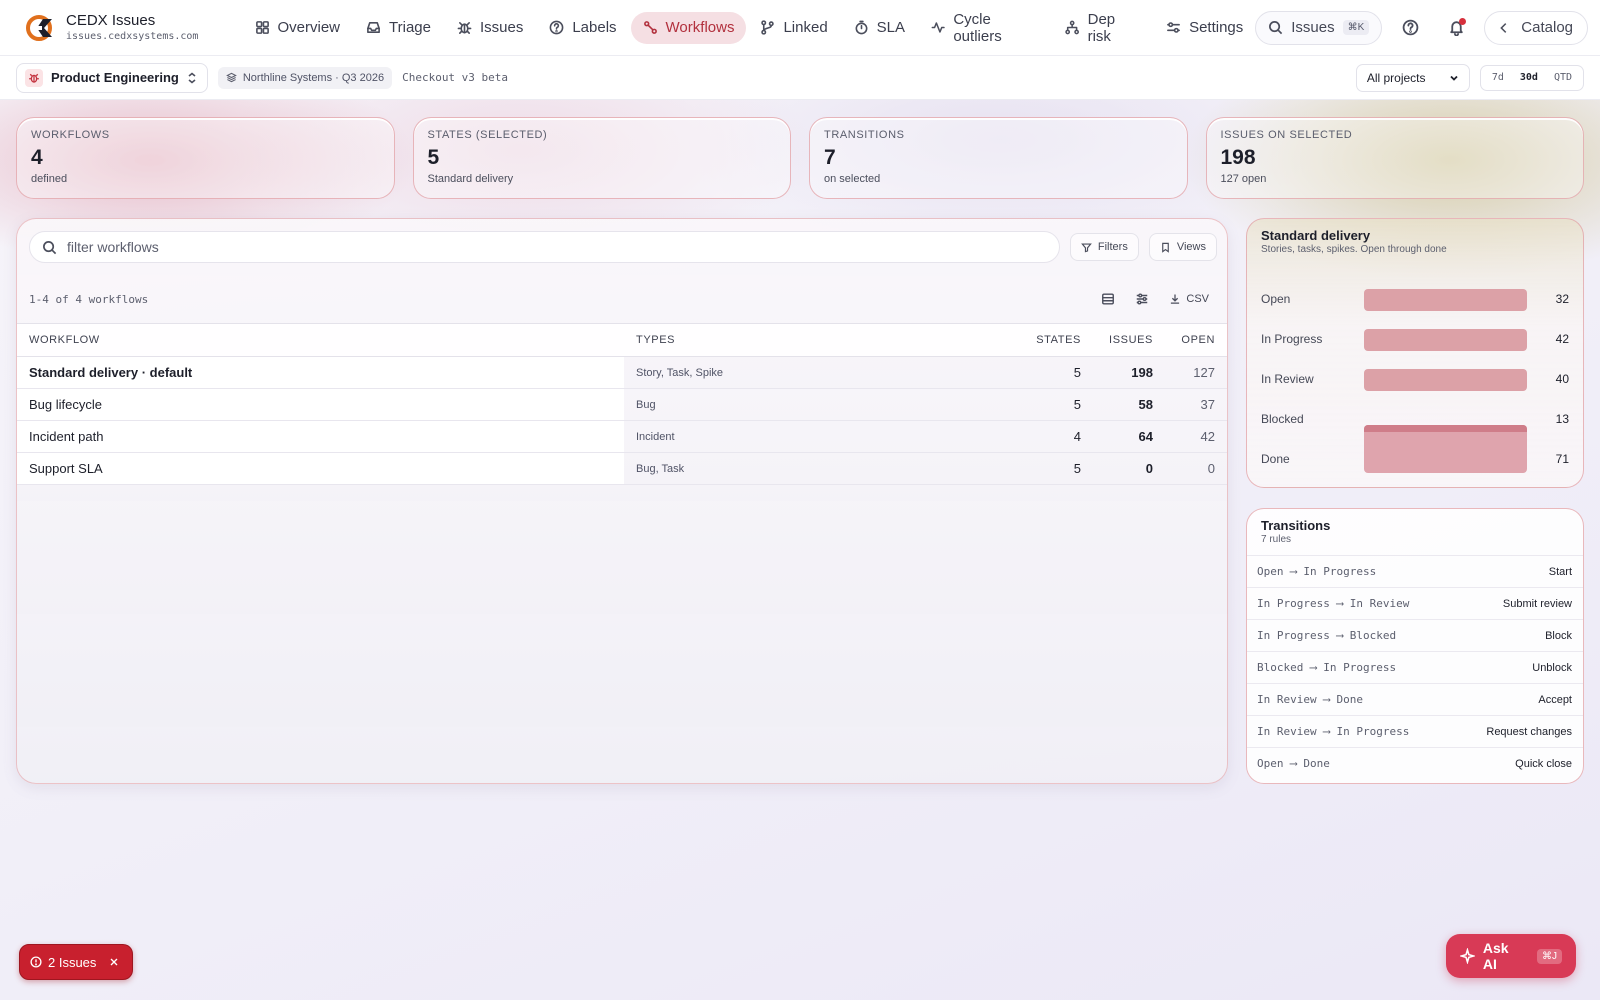 This screenshot has width=1600, height=1000. I want to click on state-label: Done, so click(1275, 459).